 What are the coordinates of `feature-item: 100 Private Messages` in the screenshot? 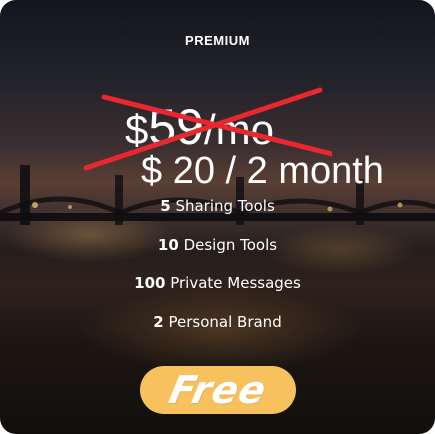 It's located at (217, 292).